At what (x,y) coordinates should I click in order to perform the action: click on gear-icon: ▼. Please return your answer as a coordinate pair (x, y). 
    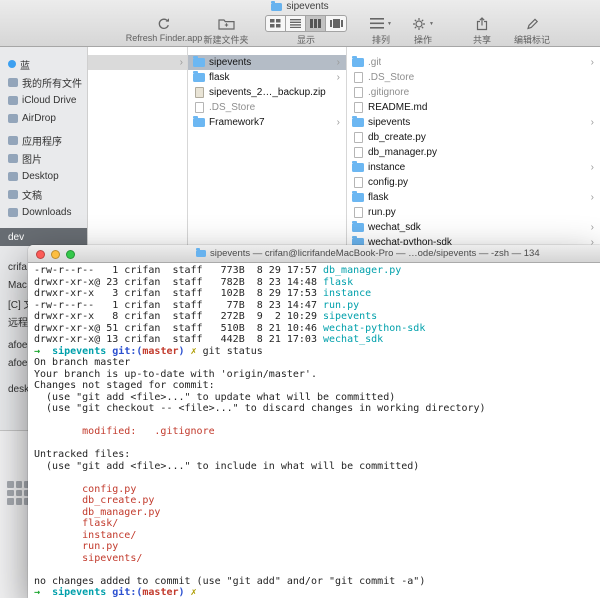
    Looking at the image, I should click on (423, 23).